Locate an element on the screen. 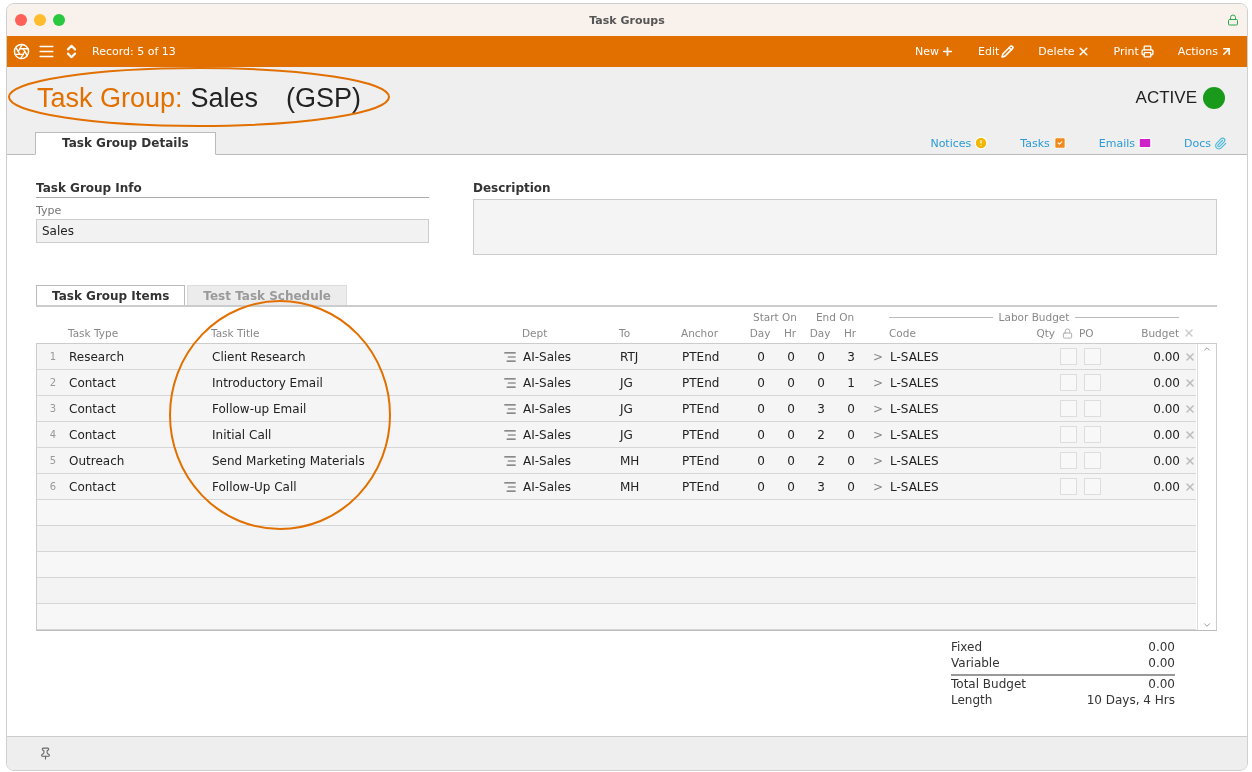 Image resolution: width=1252 pixels, height=772 pixels. toolbar-button: New is located at coordinates (935, 51).